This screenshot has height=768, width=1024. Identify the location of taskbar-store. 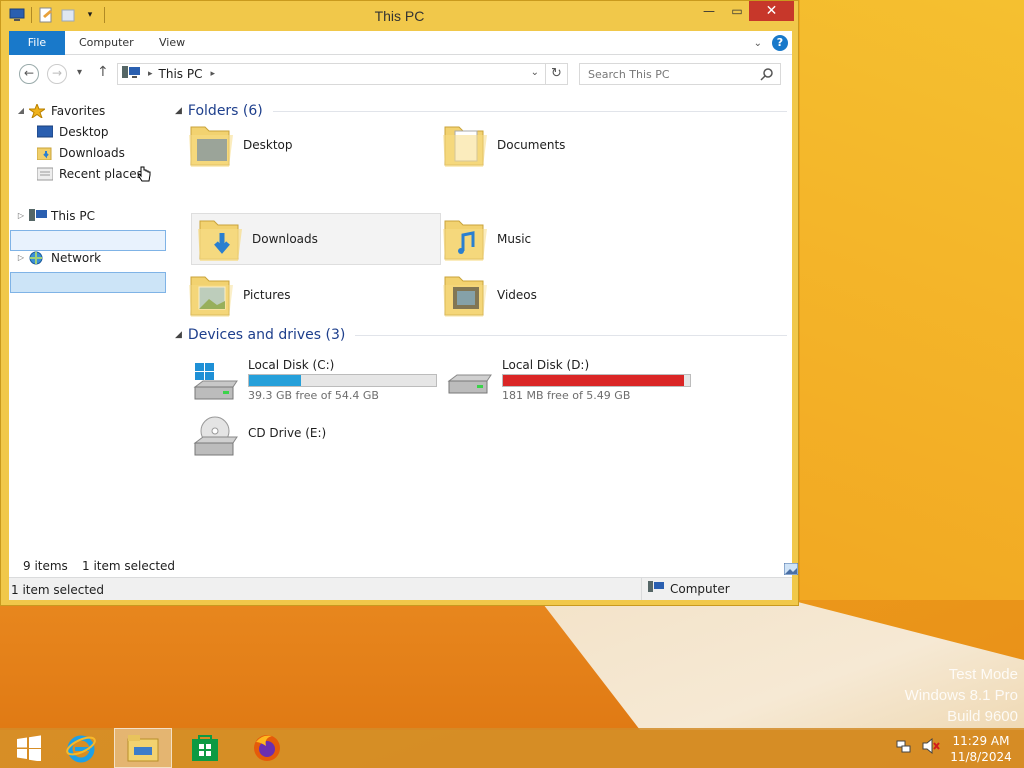
(205, 748).